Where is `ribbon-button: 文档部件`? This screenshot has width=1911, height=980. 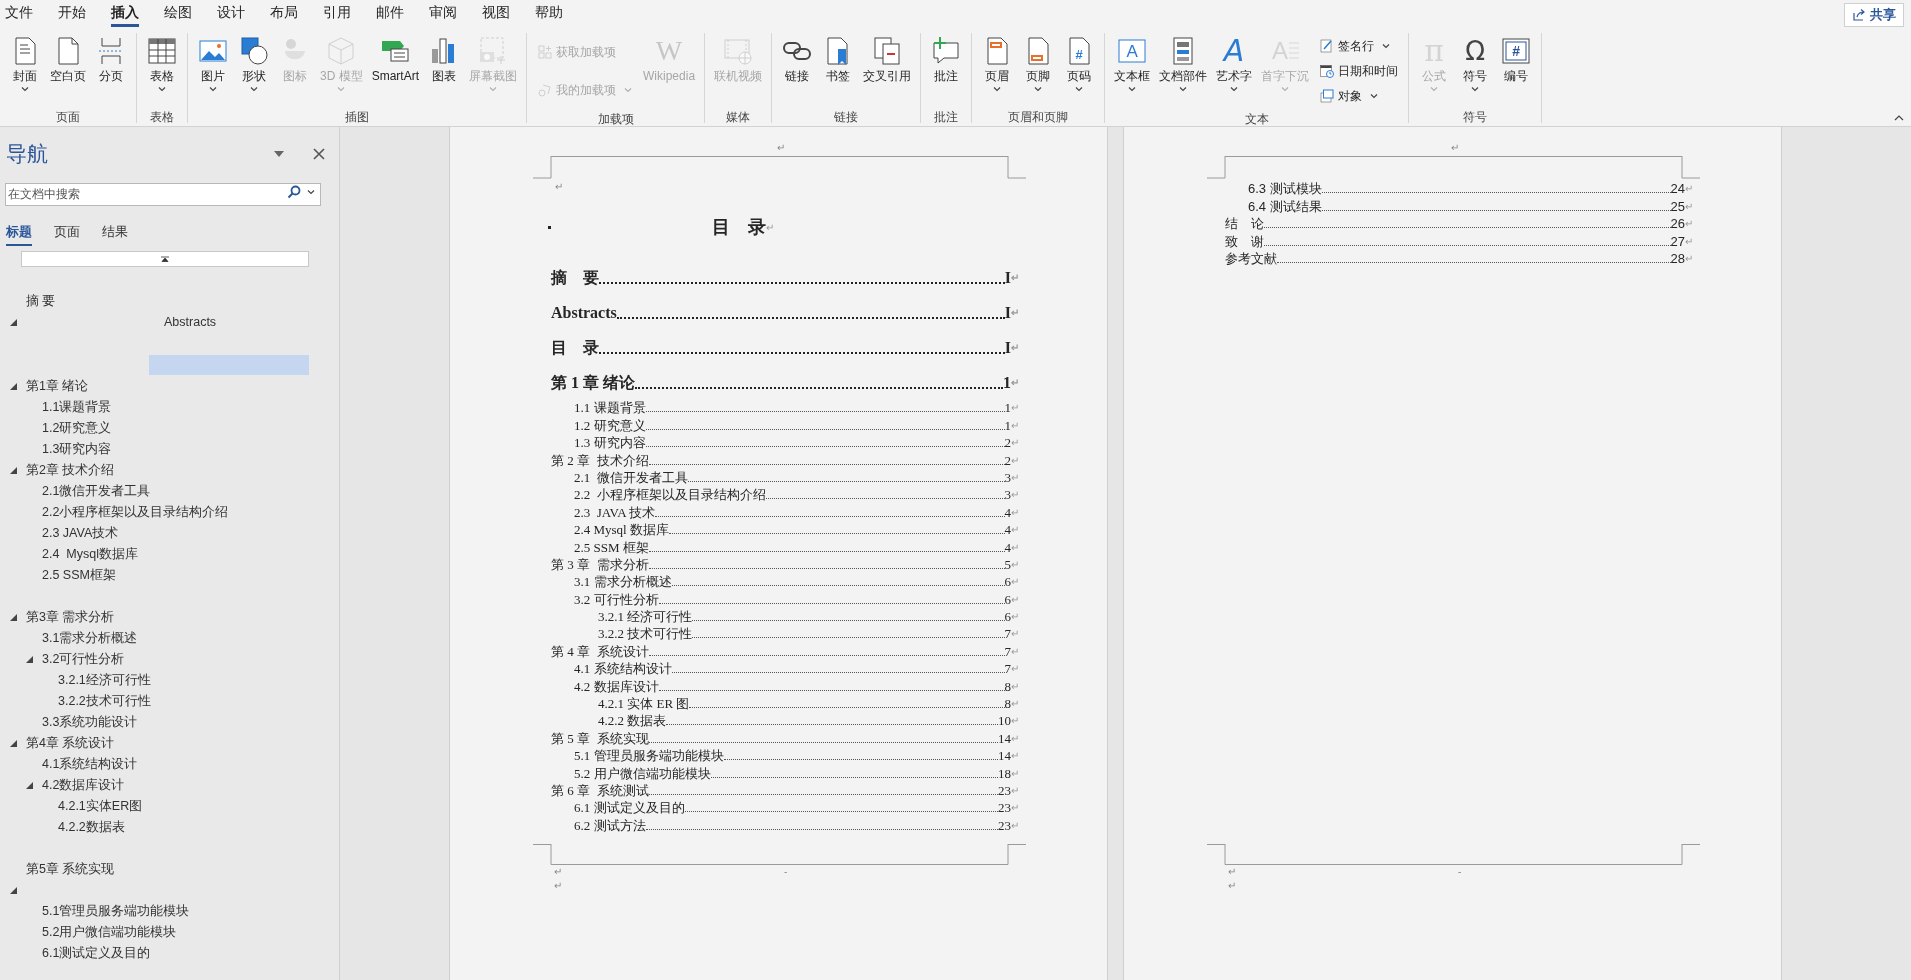 ribbon-button: 文档部件 is located at coordinates (1183, 70).